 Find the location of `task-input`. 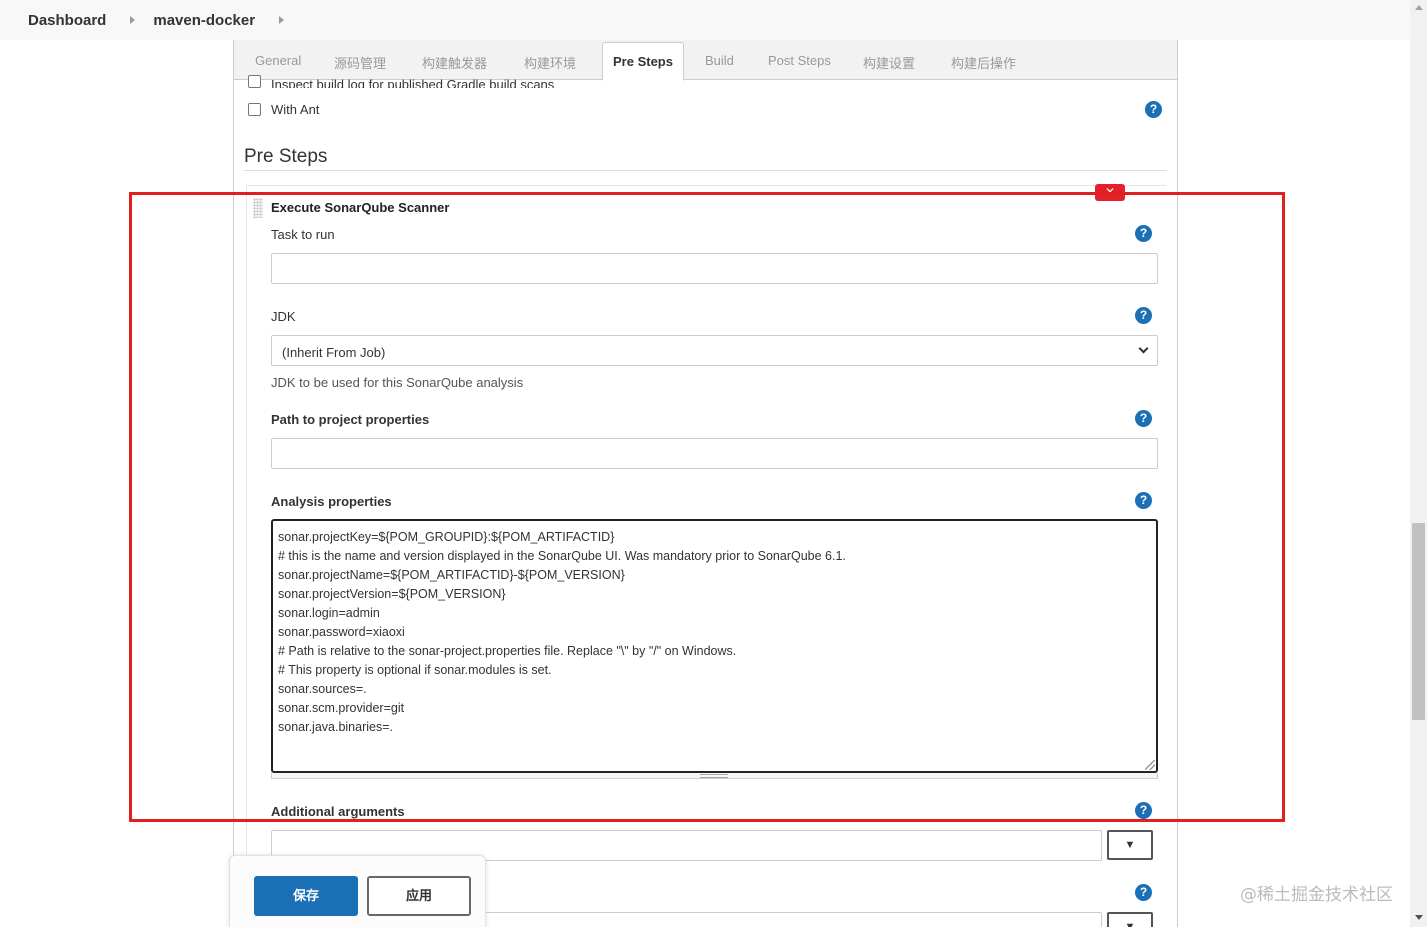

task-input is located at coordinates (714, 268).